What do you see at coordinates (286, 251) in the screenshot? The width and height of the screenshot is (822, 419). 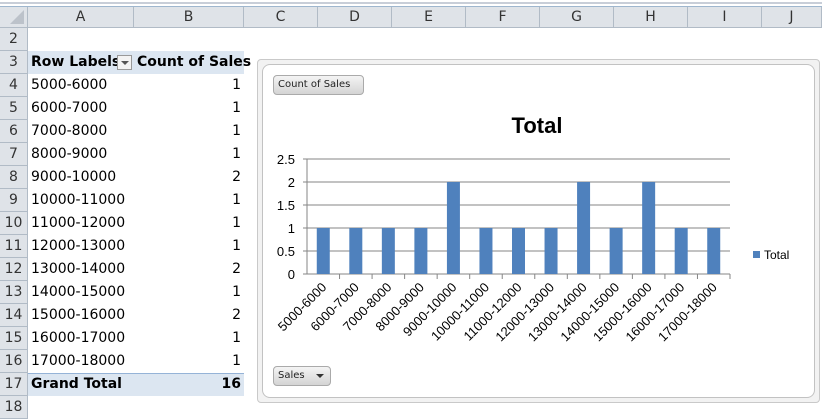 I see `y-tick-label: 0.5` at bounding box center [286, 251].